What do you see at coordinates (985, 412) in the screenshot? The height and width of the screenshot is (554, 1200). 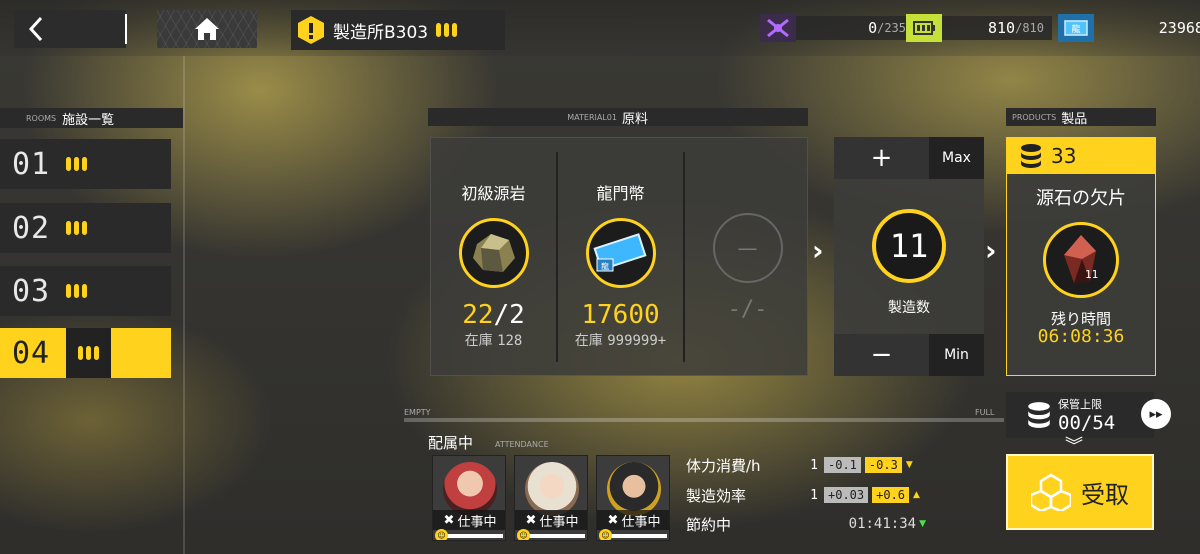 I see `bar-full-label: FULL` at bounding box center [985, 412].